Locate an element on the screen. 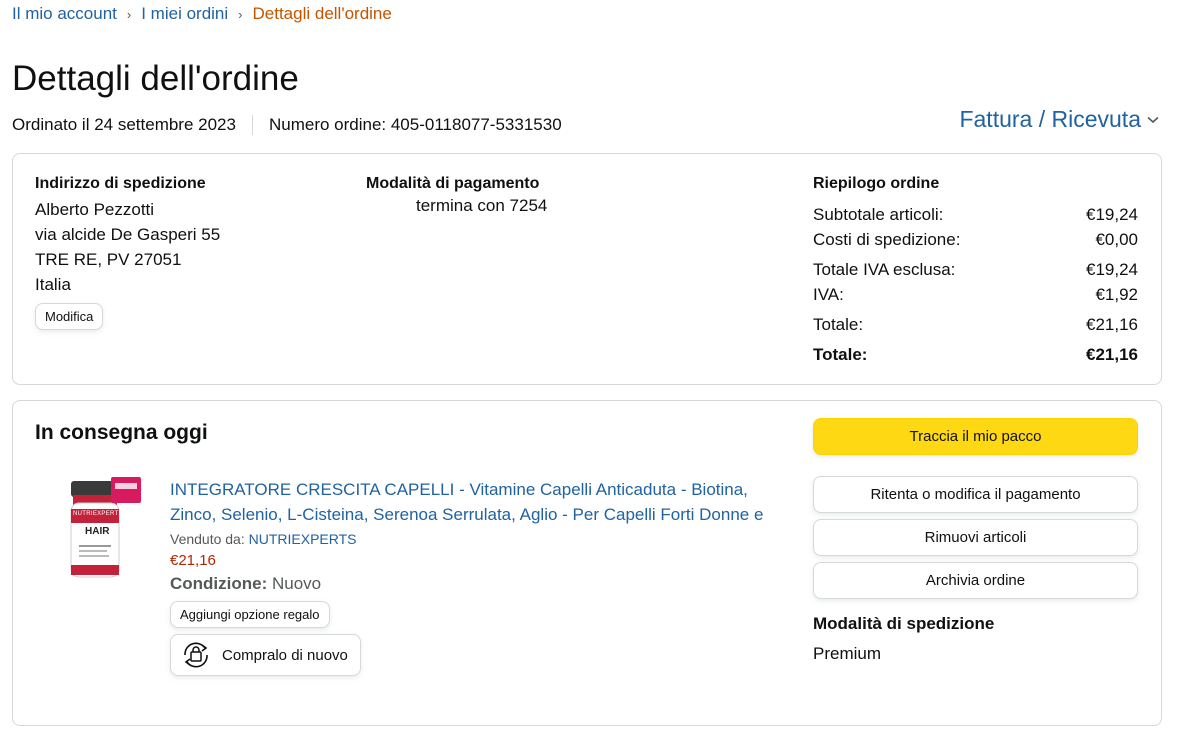  retry-payment-label: Ritenta o modifica il pagamento is located at coordinates (975, 494).